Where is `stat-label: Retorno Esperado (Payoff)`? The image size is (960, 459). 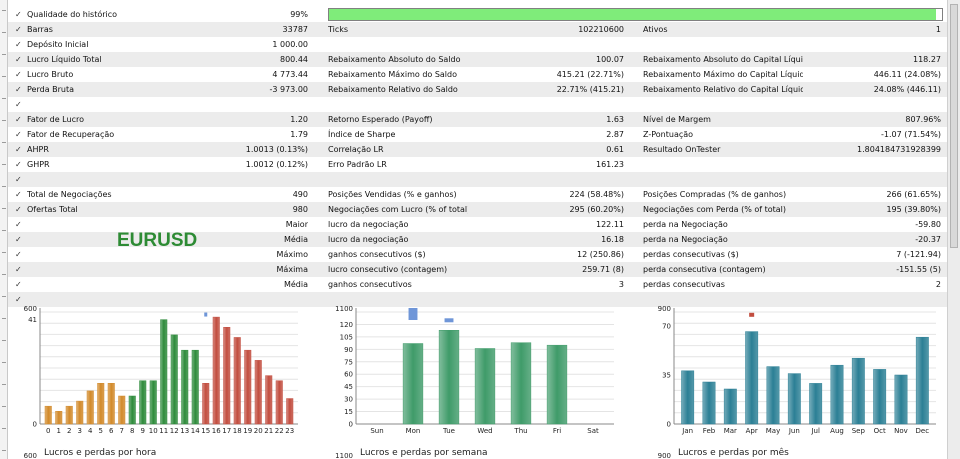
stat-label: Retorno Esperado (Payoff) is located at coordinates (380, 119).